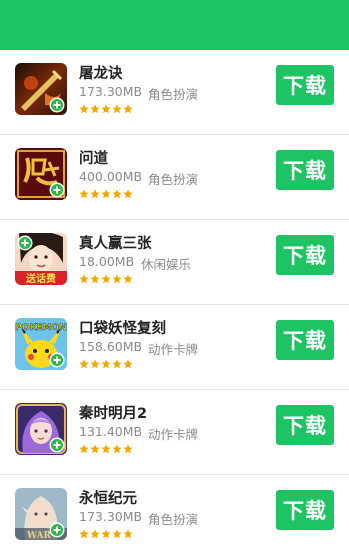 Image resolution: width=349 pixels, height=560 pixels. Describe the element at coordinates (166, 264) in the screenshot. I see `app-category: 休闲娱乐` at that location.